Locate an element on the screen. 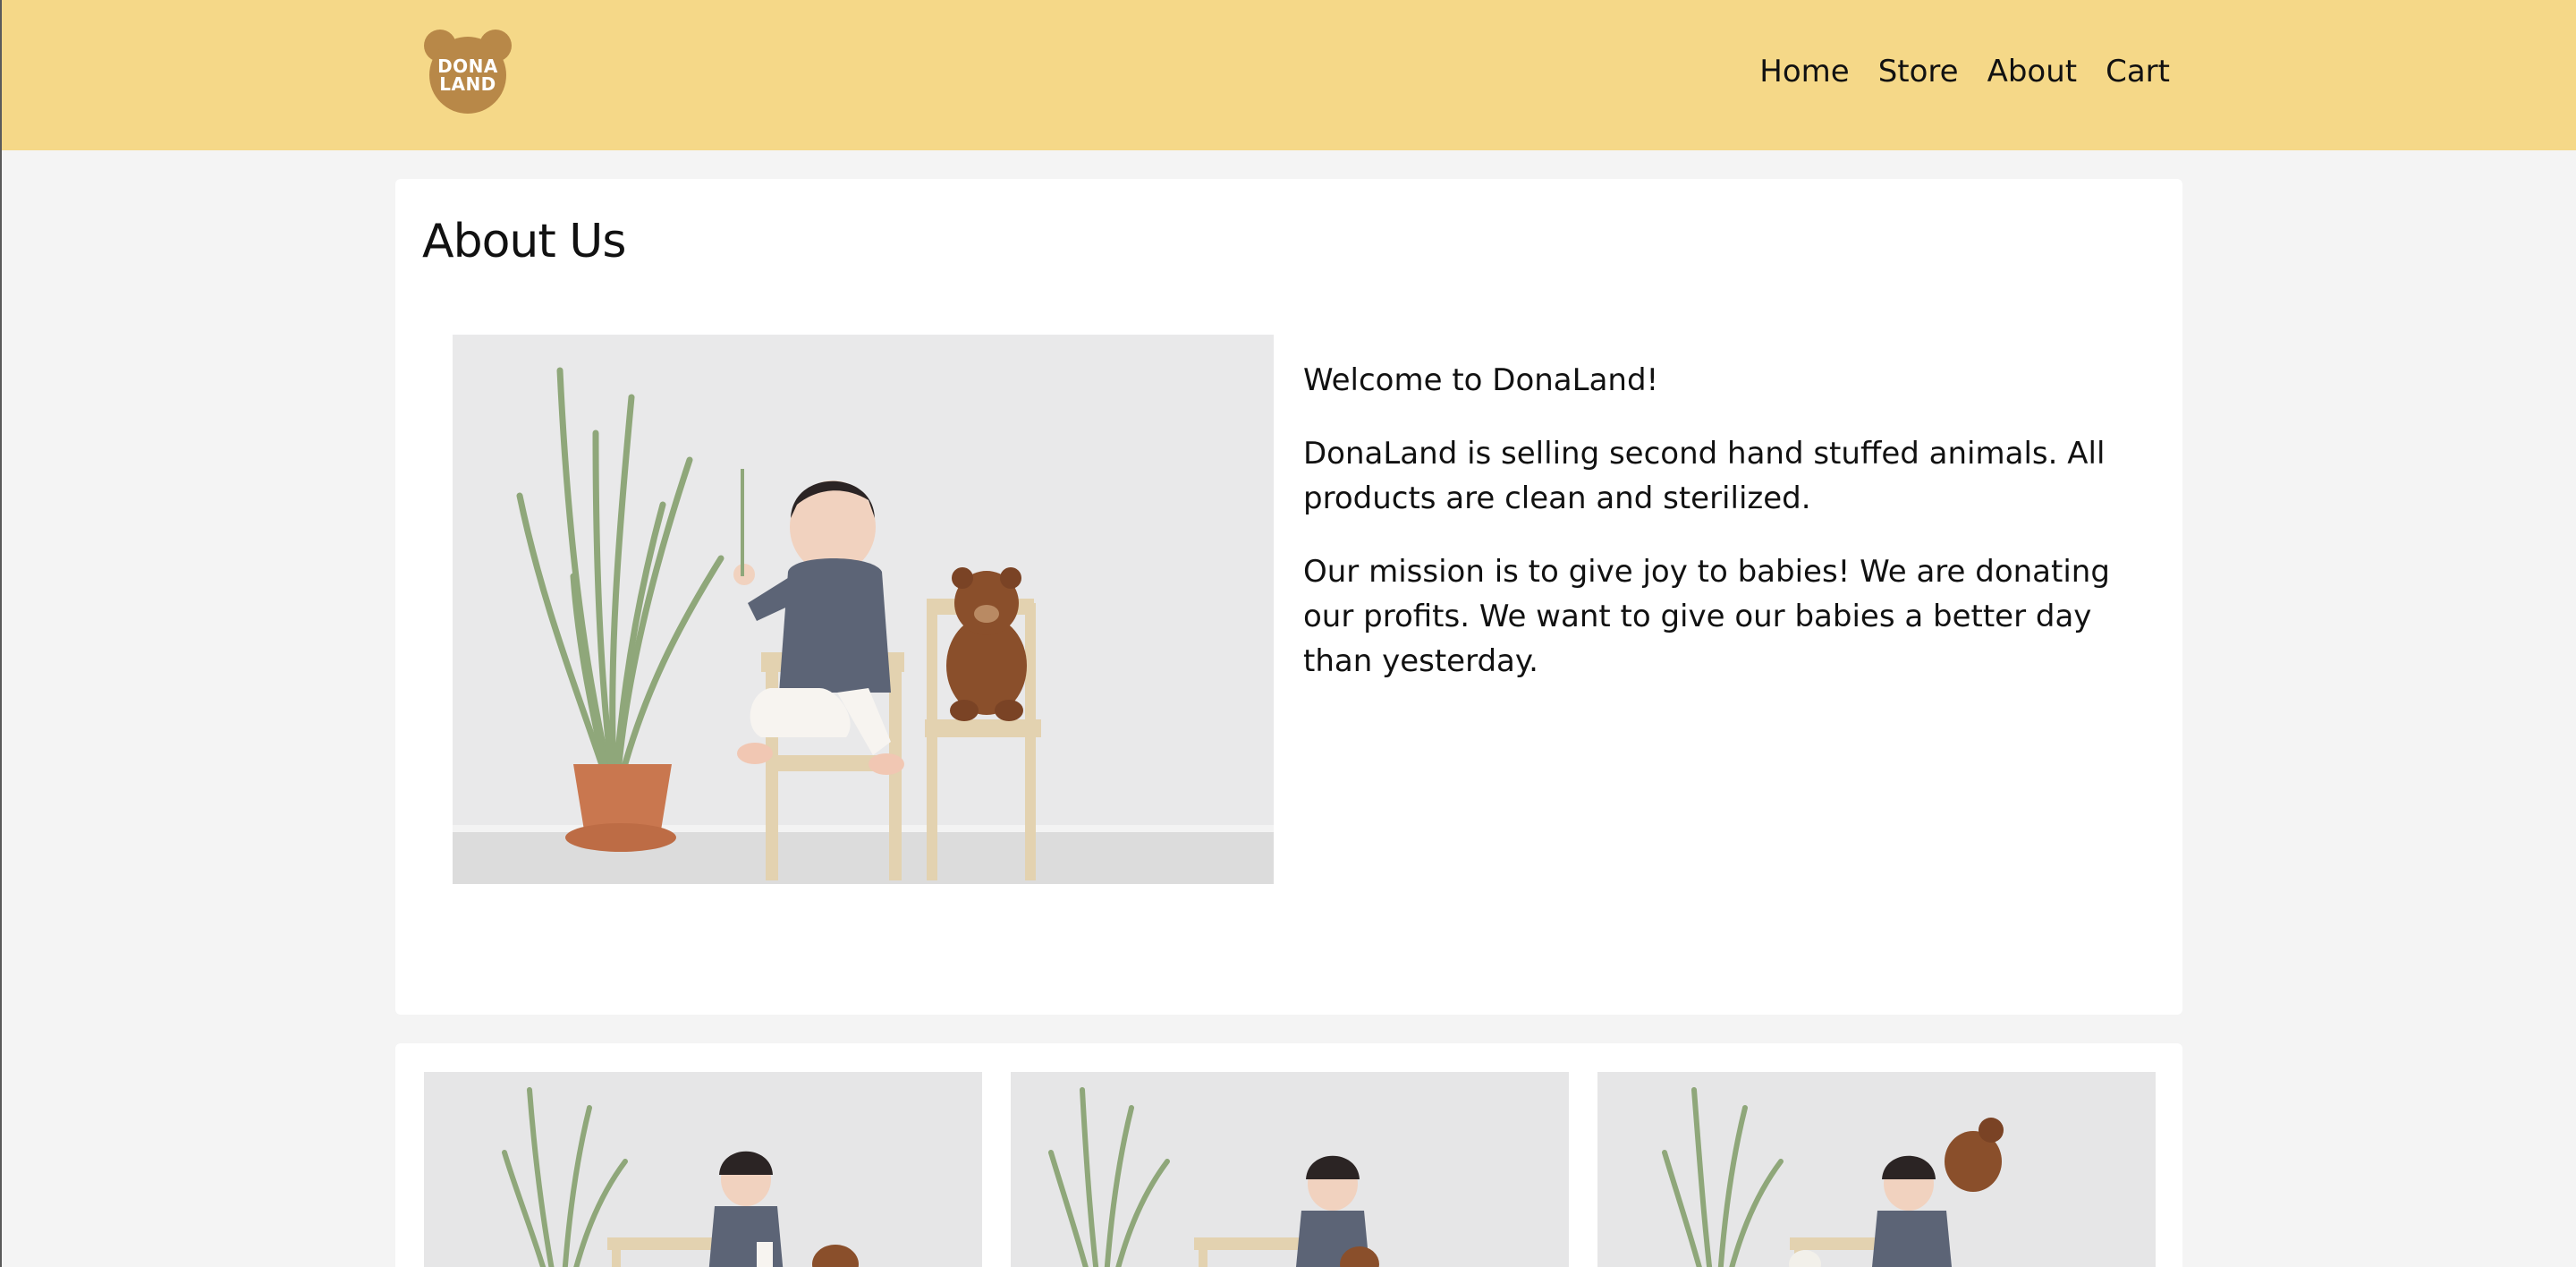  nav-store-link: Store is located at coordinates (1918, 72).